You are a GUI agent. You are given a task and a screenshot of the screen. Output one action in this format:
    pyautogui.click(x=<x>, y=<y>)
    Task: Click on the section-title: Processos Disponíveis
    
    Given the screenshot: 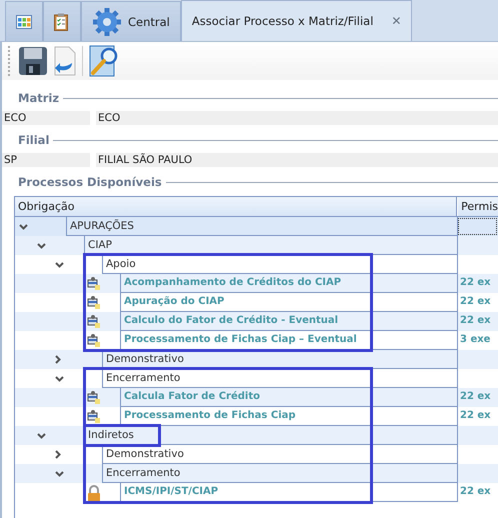 What is the action you would take?
    pyautogui.click(x=90, y=182)
    